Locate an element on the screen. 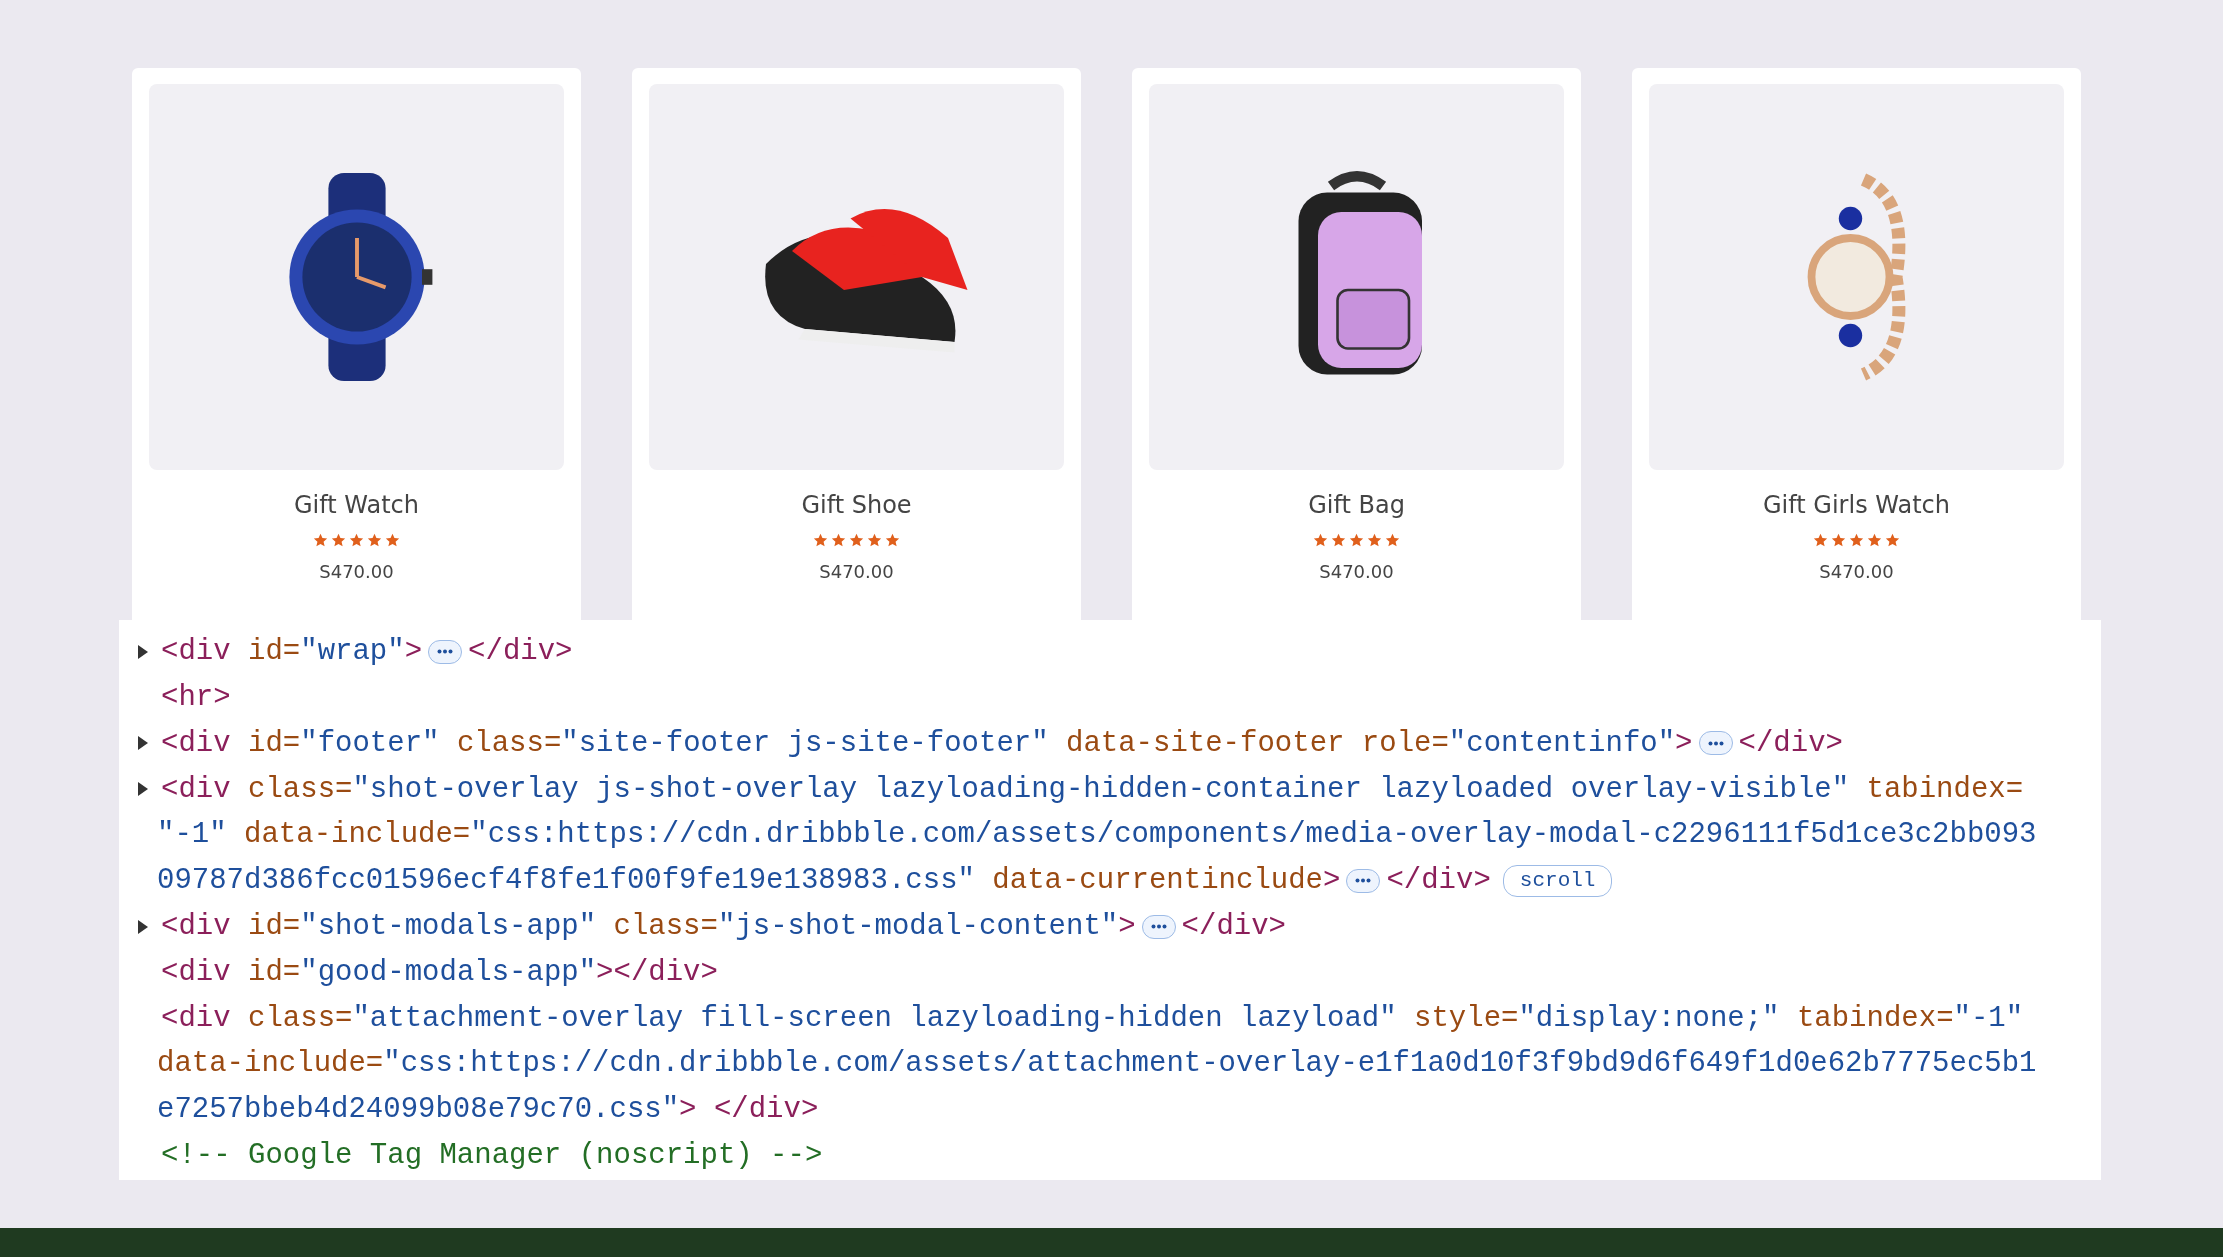 This screenshot has width=2223, height=1257. code-text: <div id="good-modals-app"></div> is located at coordinates (439, 972).